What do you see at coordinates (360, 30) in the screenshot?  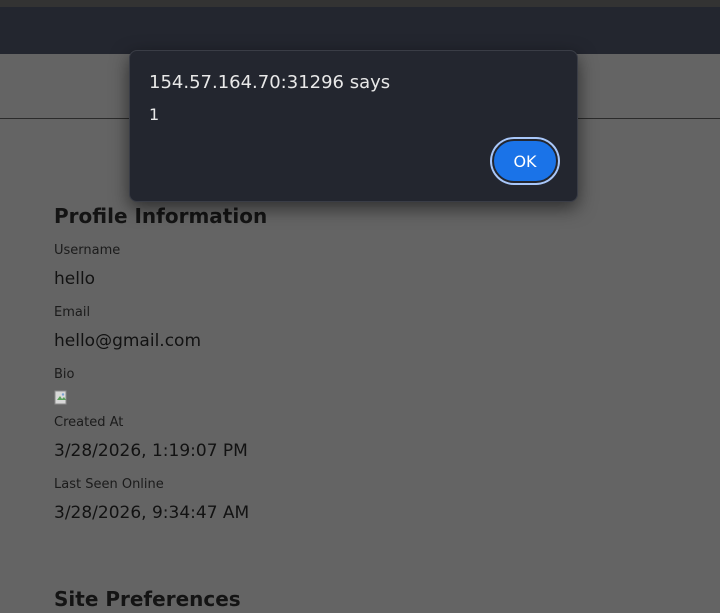 I see `site-navbar` at bounding box center [360, 30].